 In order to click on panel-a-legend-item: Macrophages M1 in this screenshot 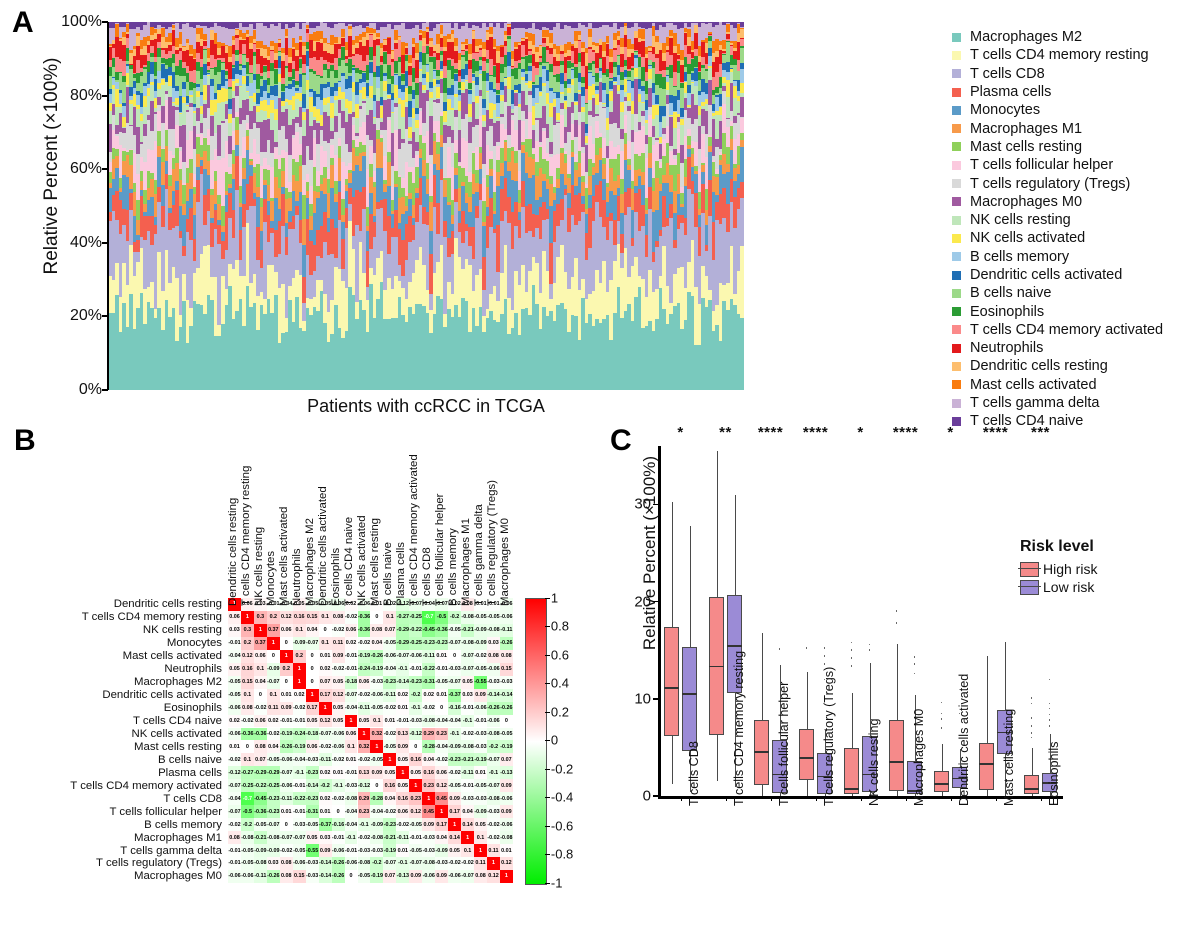, I will do `click(1057, 128)`.